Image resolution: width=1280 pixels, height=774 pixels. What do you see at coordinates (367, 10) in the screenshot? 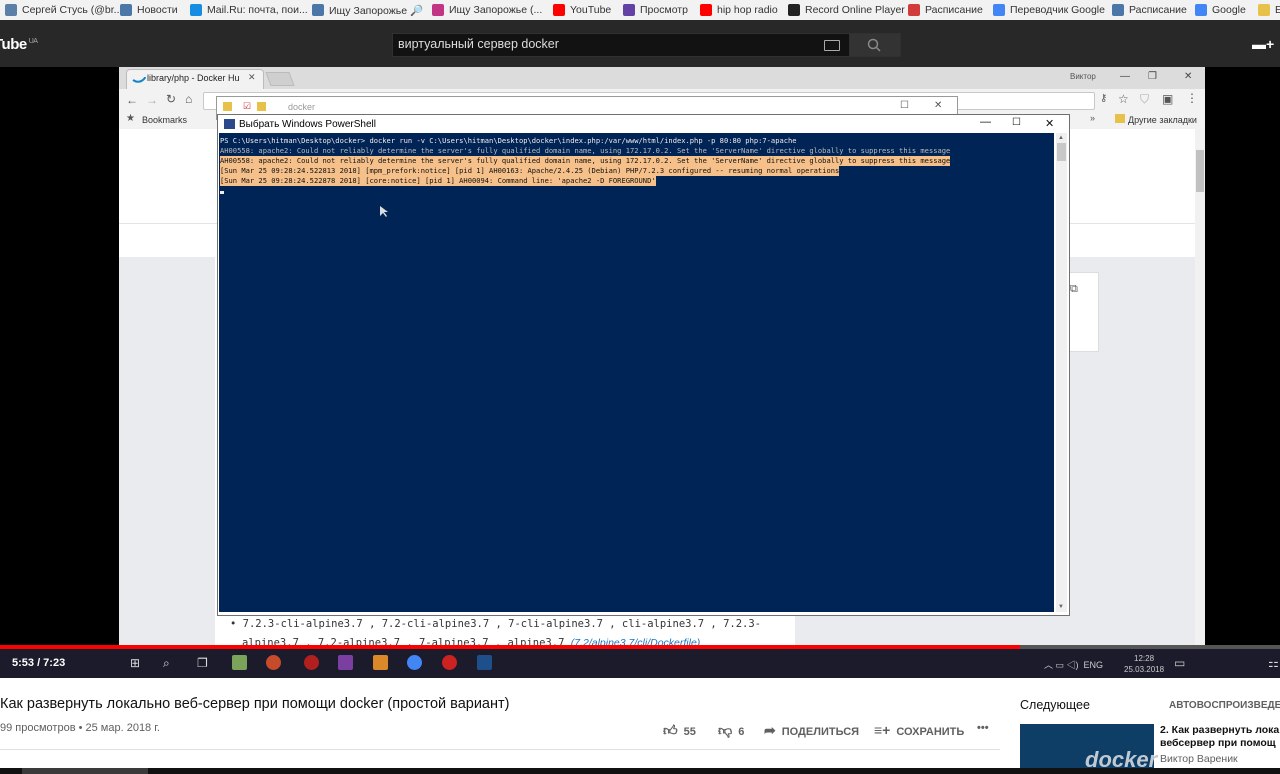
I see `bookmark-item: Ищу Запорожье 🔎` at bounding box center [367, 10].